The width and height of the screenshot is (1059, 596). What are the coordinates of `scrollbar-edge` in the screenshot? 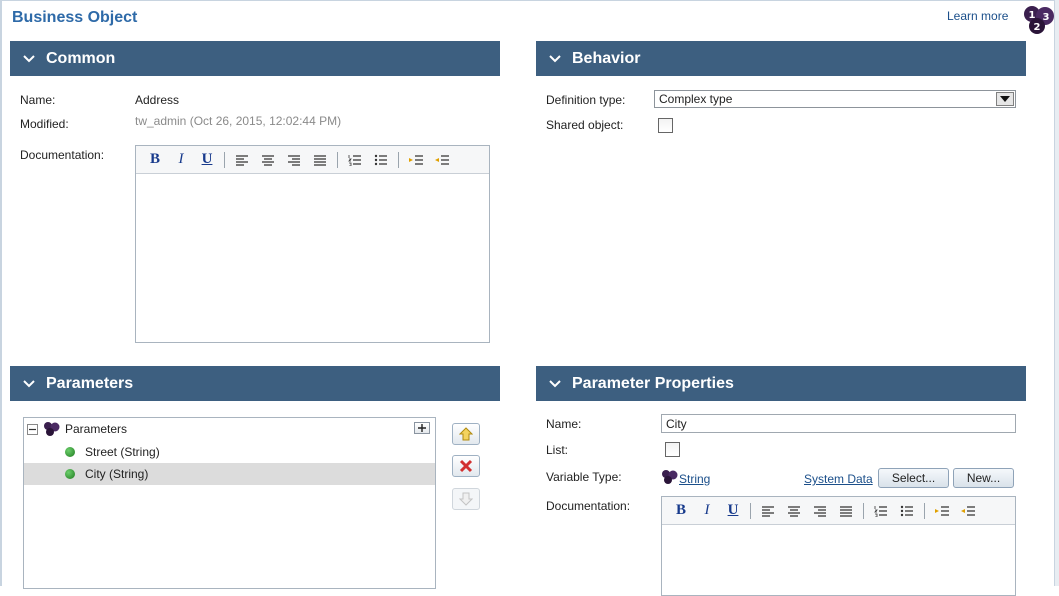 It's located at (1056, 293).